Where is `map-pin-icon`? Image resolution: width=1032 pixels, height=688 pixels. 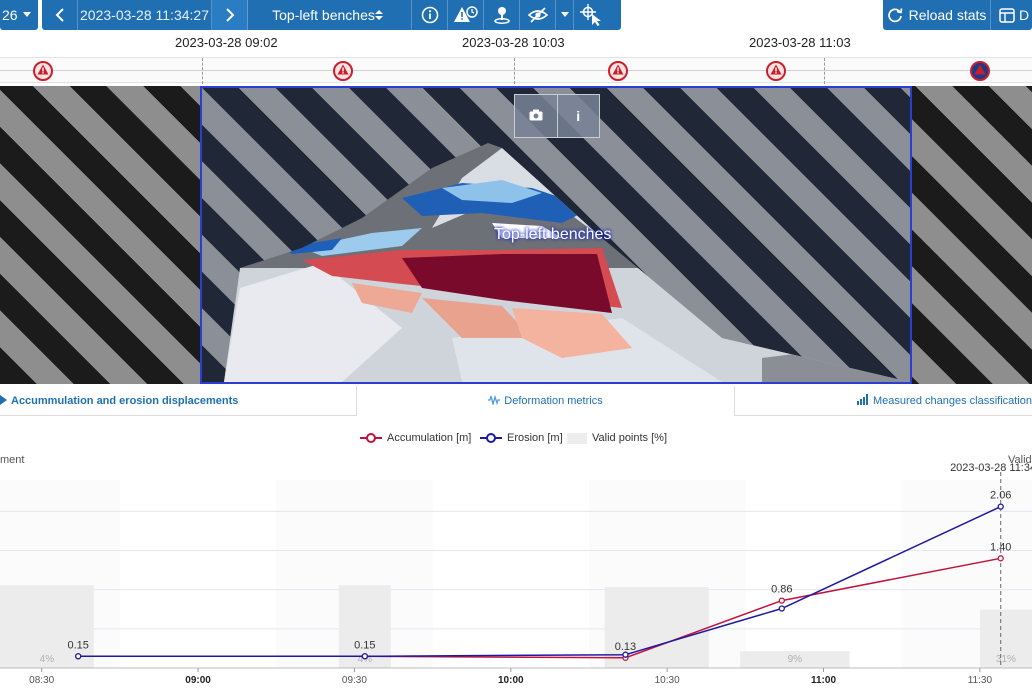 map-pin-icon is located at coordinates (502, 15).